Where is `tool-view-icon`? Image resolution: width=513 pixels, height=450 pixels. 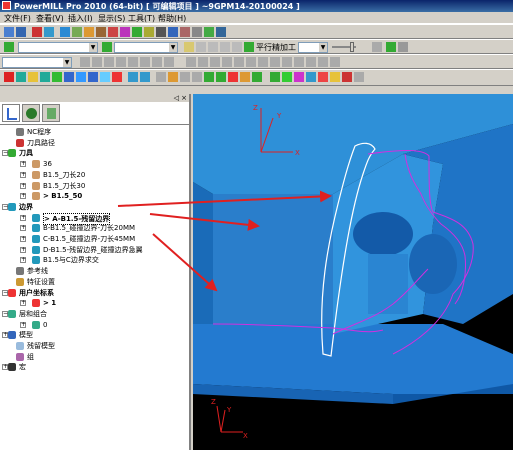
tool-view-icon is located at coordinates (287, 77).